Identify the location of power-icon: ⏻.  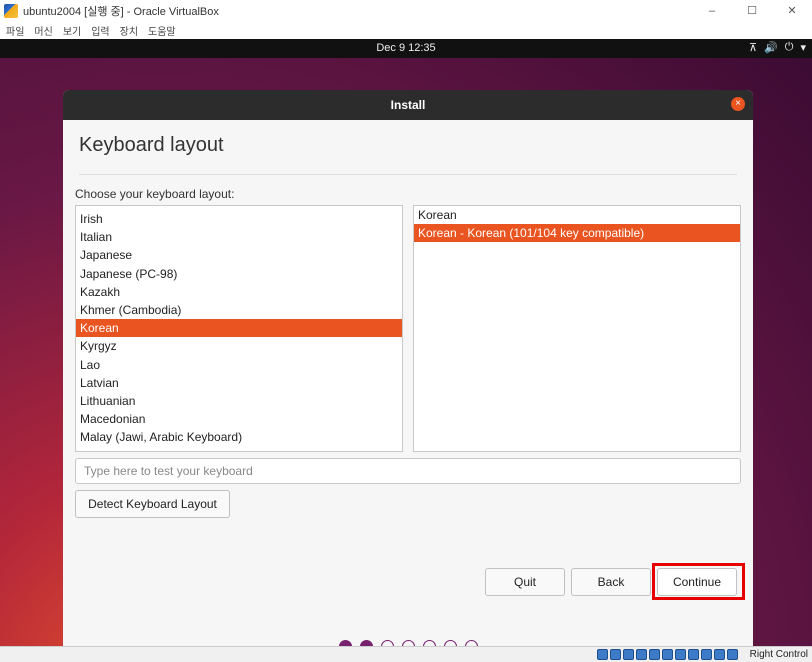
(789, 47).